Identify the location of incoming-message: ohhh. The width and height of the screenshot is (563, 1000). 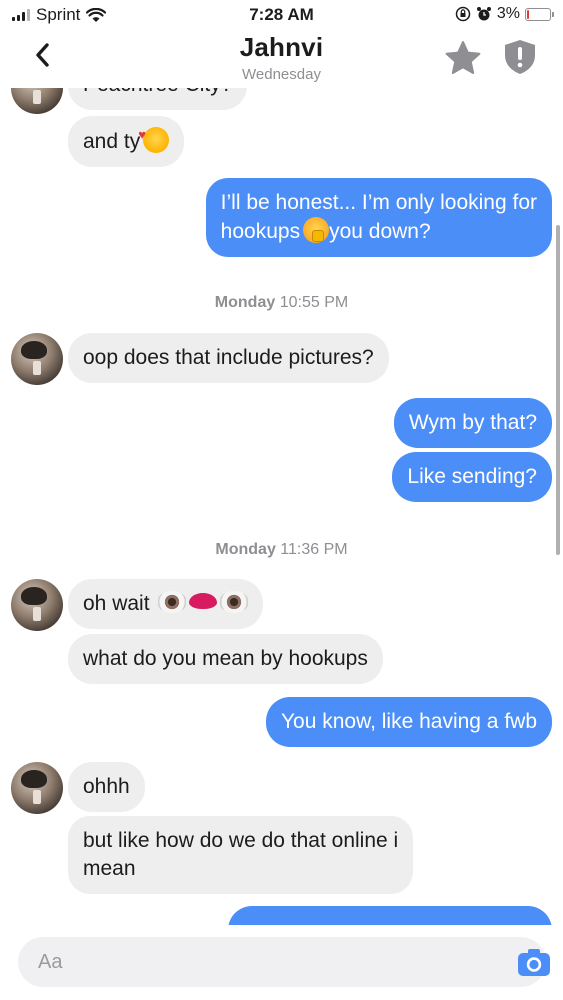
(106, 787).